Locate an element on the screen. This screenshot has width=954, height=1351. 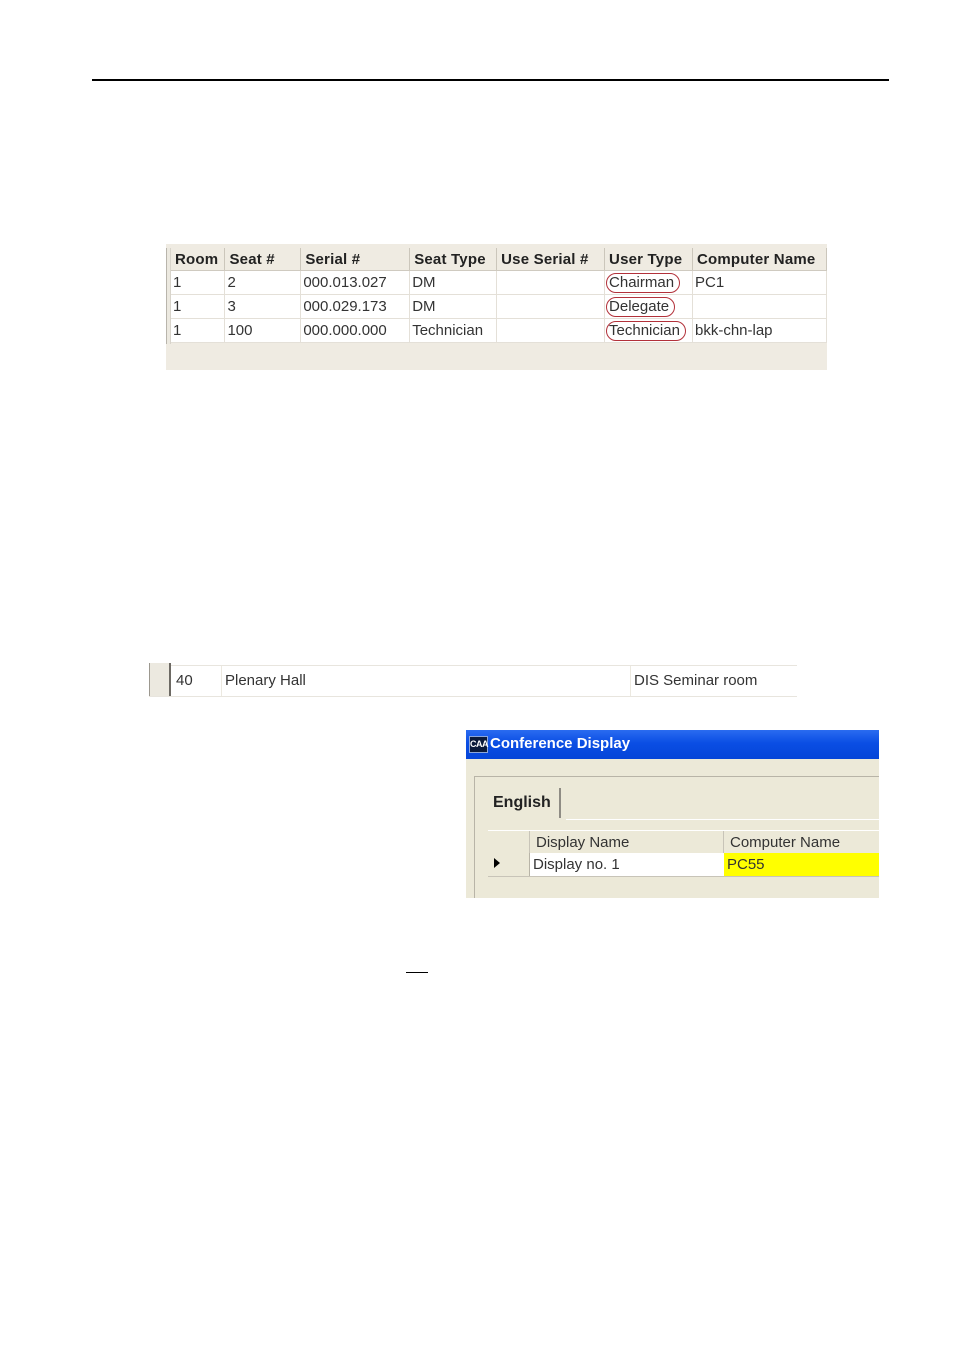
table-row: Display no. 1 PC55 is located at coordinates (683, 865).